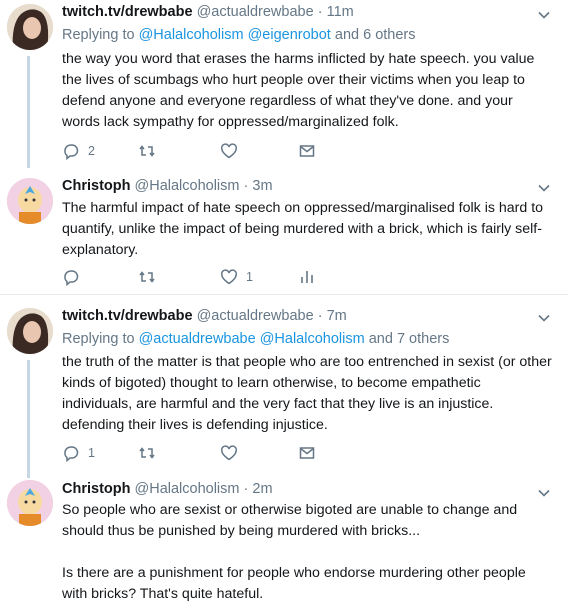 The height and width of the screenshot is (608, 568). I want to click on replying-others: and 6 others, so click(375, 35).